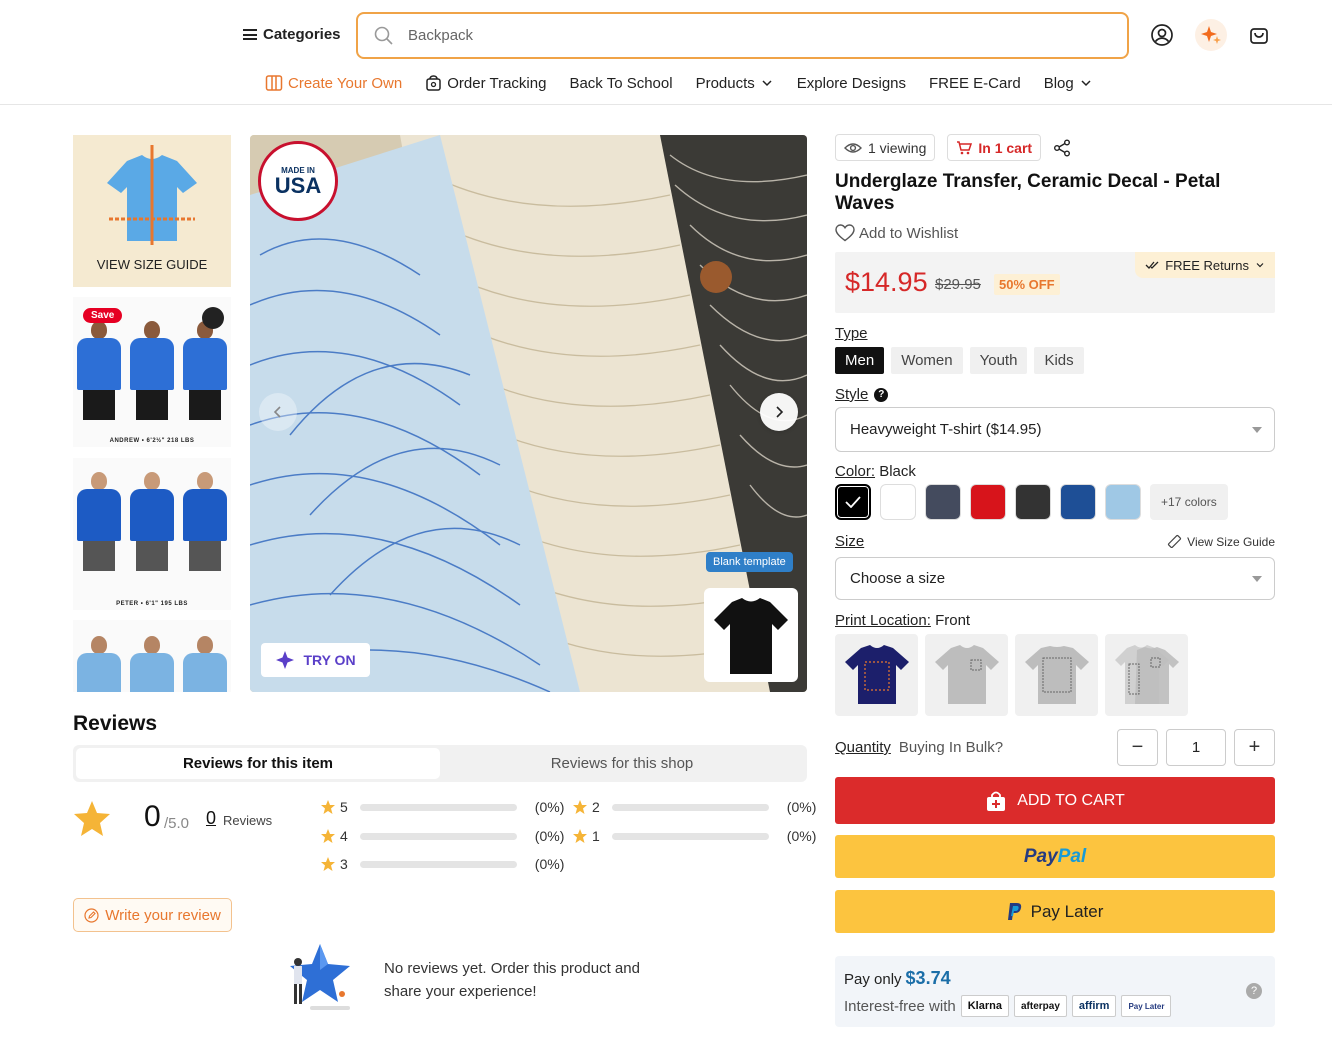  Describe the element at coordinates (1260, 265) in the screenshot. I see `chevron-down-icon` at that location.